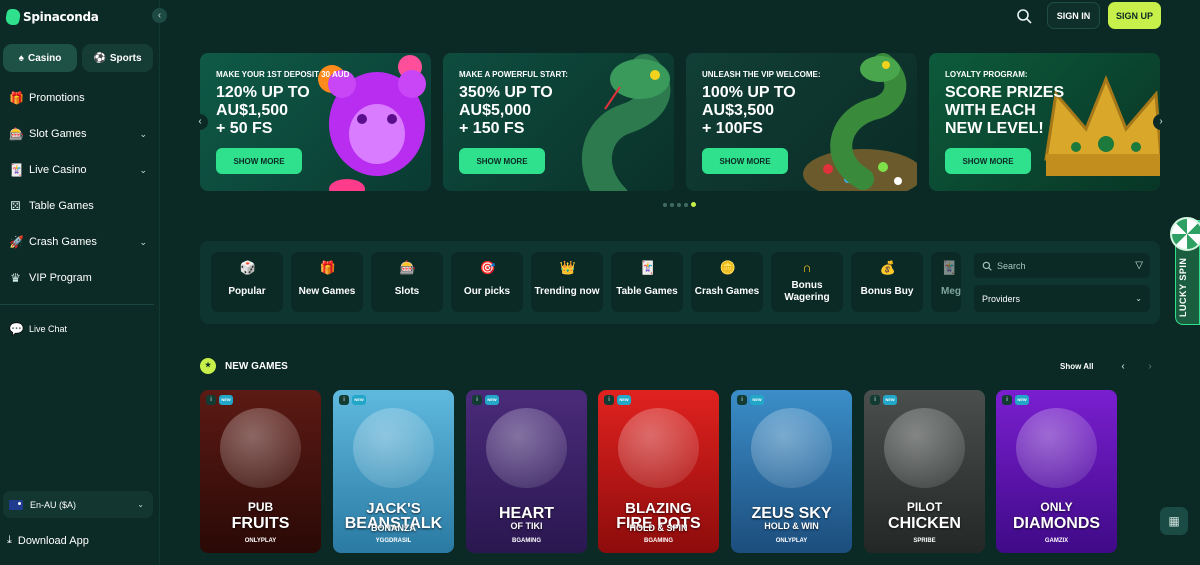 The width and height of the screenshot is (1200, 565). What do you see at coordinates (80, 170) in the screenshot?
I see `sidebar-item-live-casino: 🃏 Live Casino ⌄` at bounding box center [80, 170].